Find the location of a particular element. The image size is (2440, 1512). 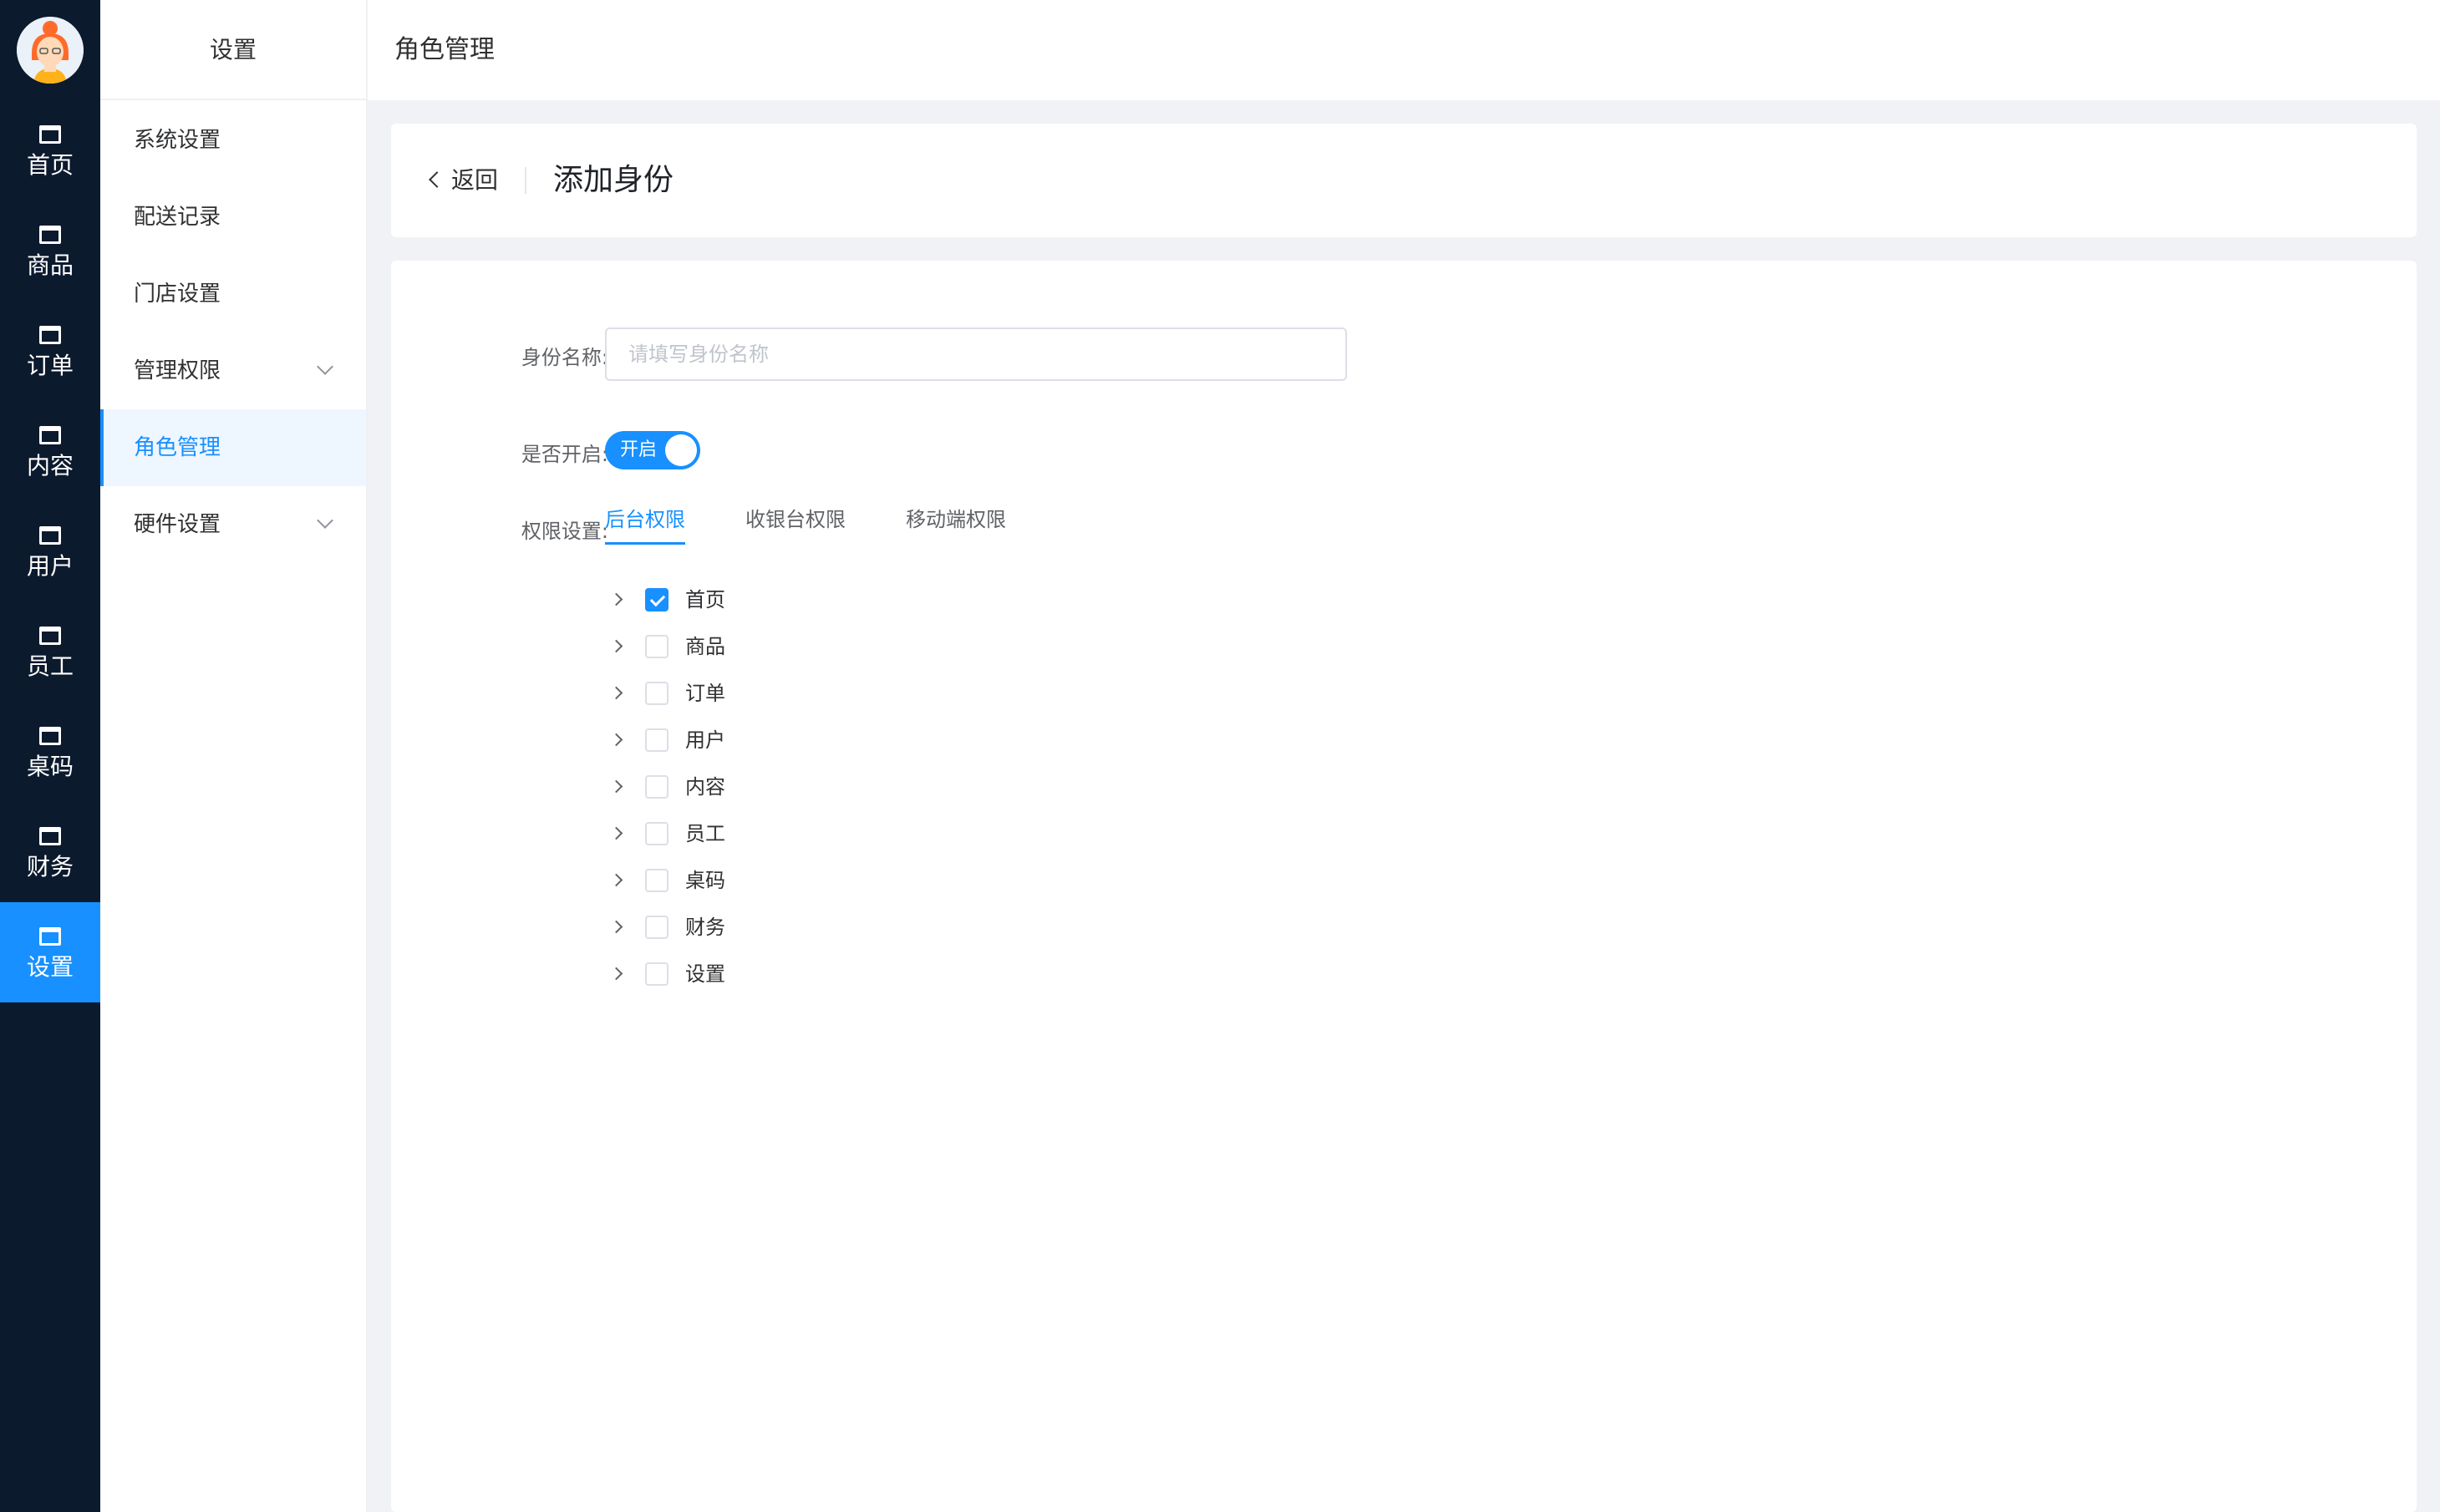

main-nav-rail: 首页 商品 订单 内容 用户 员工 桌码 财务 设置 is located at coordinates (50, 756).